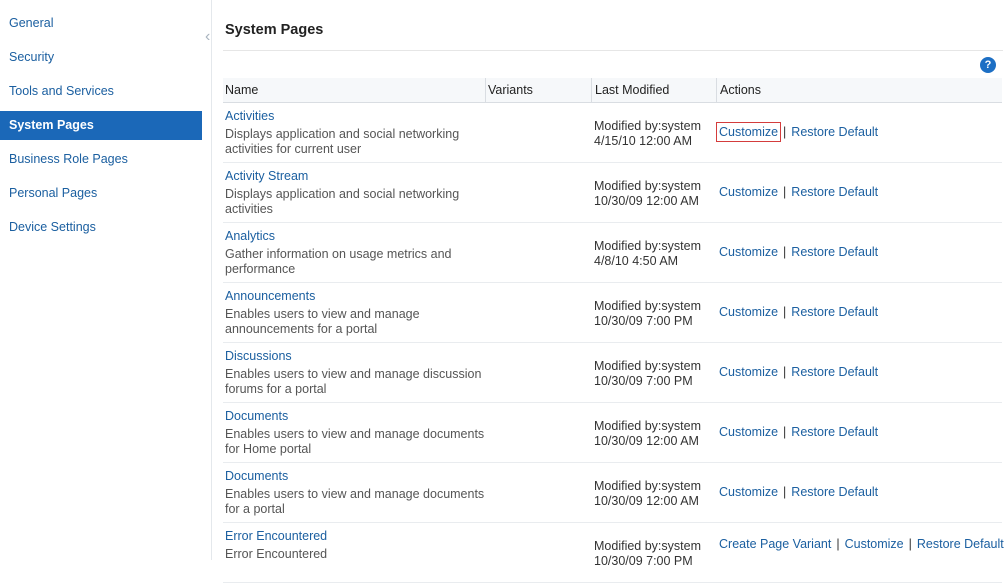 The width and height of the screenshot is (1006, 583). Describe the element at coordinates (276, 389) in the screenshot. I see `description-line: forums for a portal` at that location.